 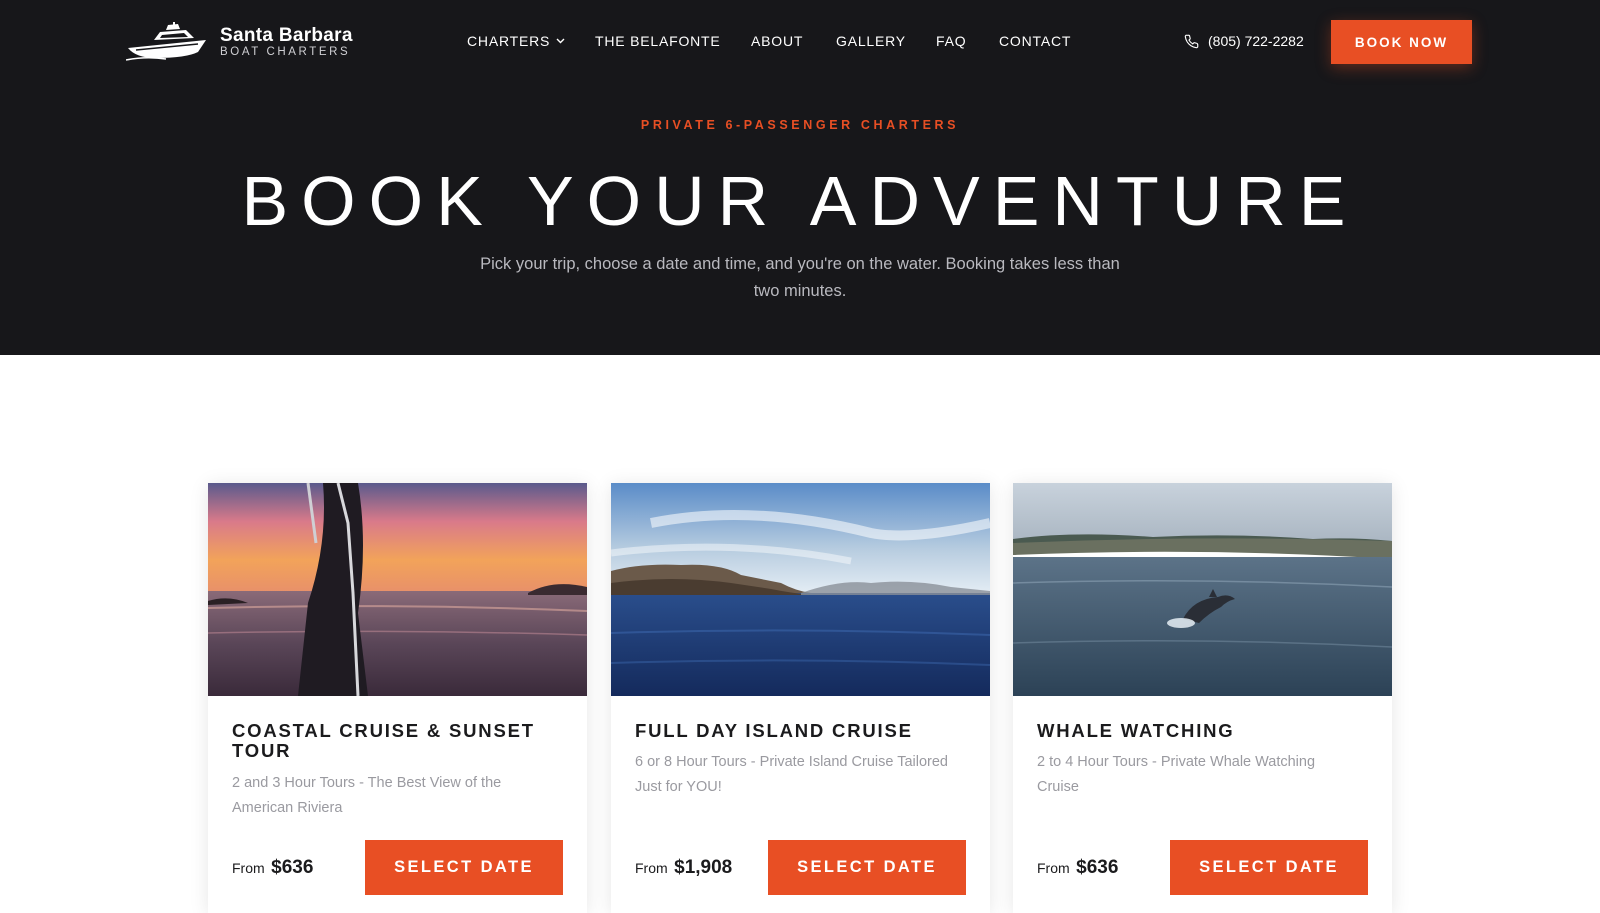 What do you see at coordinates (871, 41) in the screenshot?
I see `nav-item-gallery: GALLERY` at bounding box center [871, 41].